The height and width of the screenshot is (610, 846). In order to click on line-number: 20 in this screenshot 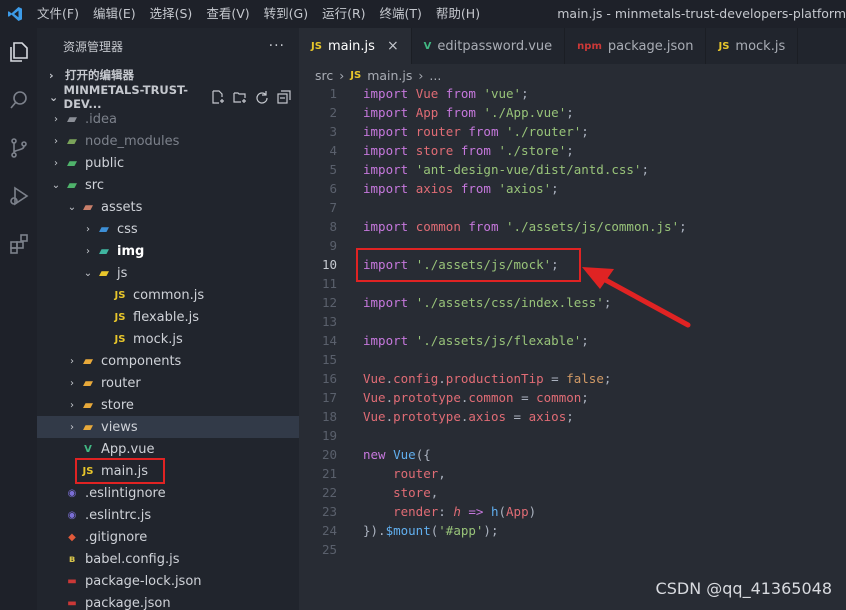, I will do `click(329, 454)`.